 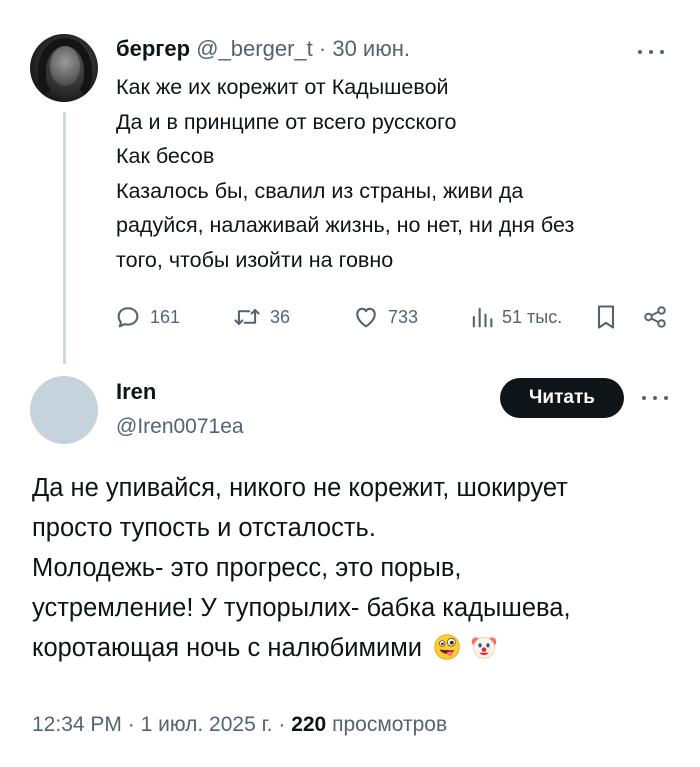 I want to click on tweet-text-line: того, чтобы изойти на говно, so click(x=255, y=259).